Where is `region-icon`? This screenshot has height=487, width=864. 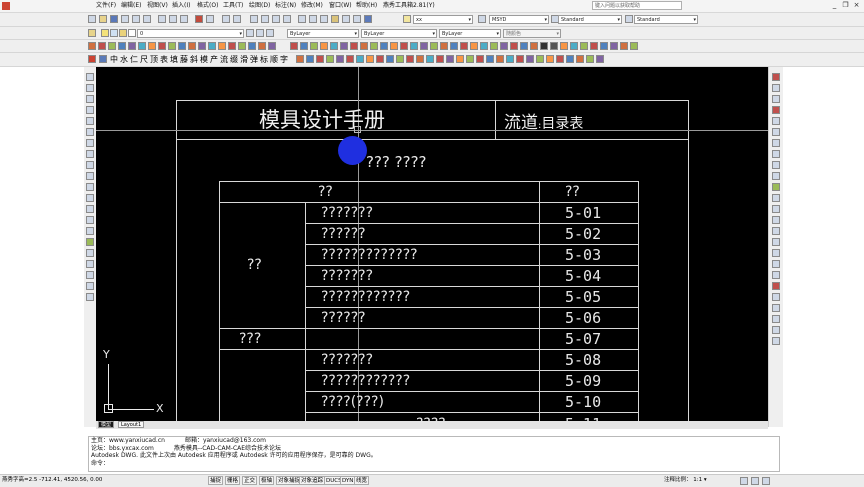
region-icon is located at coordinates (90, 253).